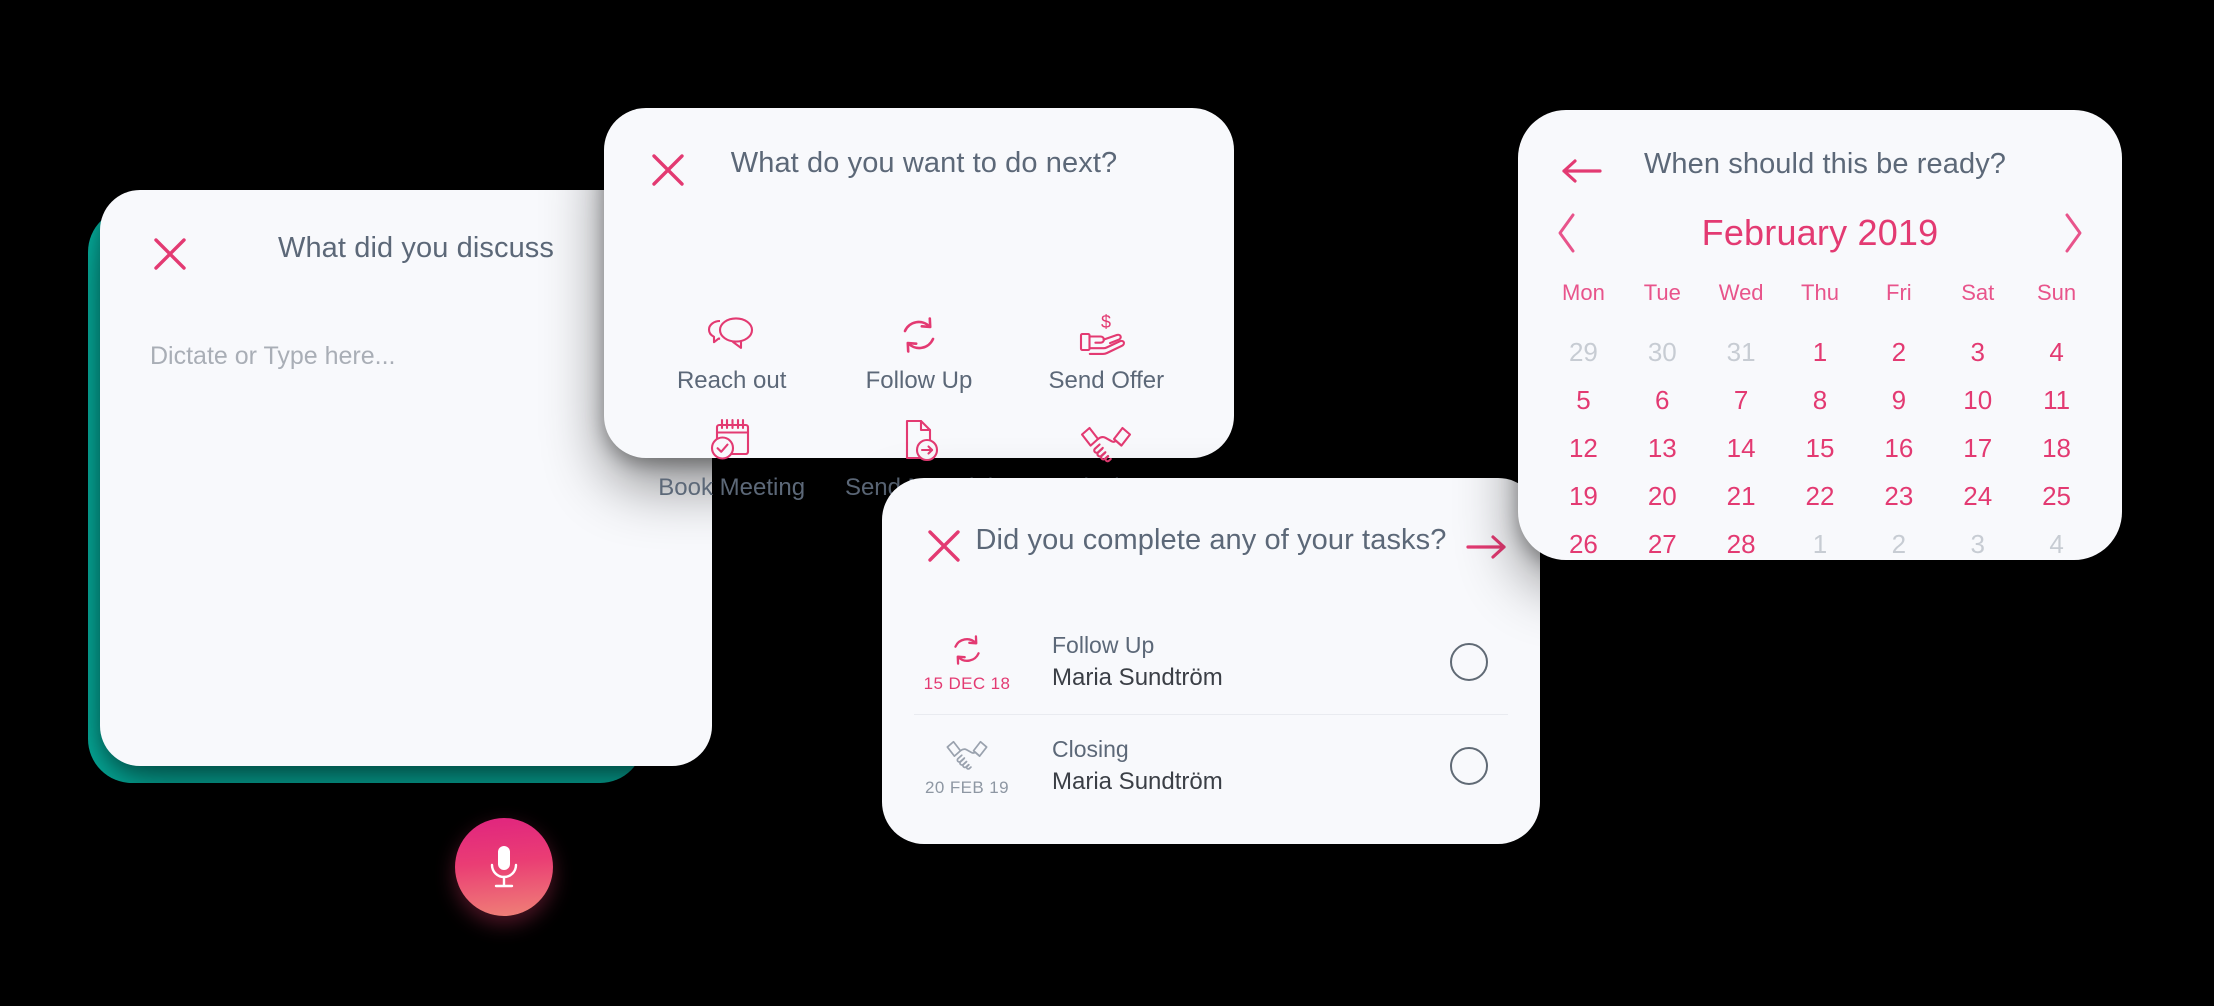 The width and height of the screenshot is (2214, 1006). I want to click on calendar-day: 9, so click(1898, 400).